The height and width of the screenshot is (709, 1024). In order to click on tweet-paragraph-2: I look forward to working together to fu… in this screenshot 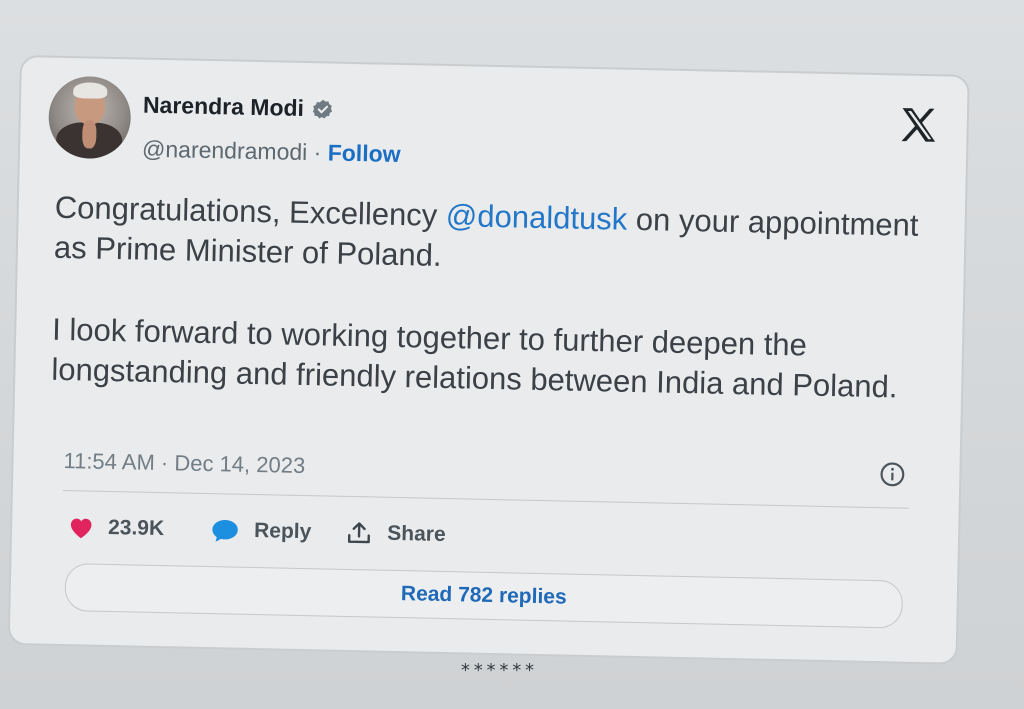, I will do `click(474, 358)`.